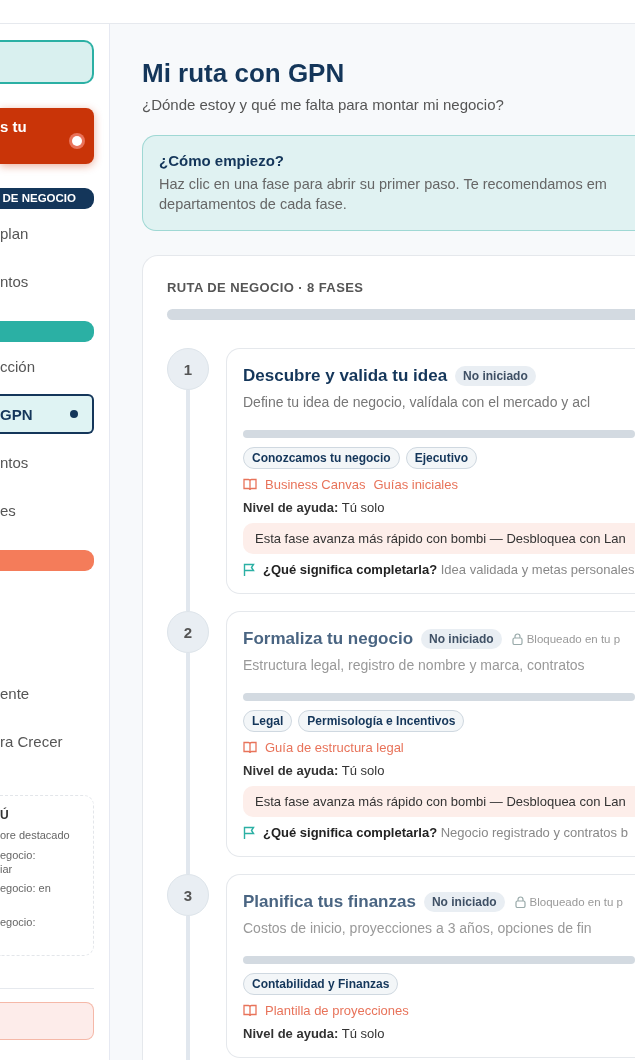 Image resolution: width=635 pixels, height=1060 pixels. Describe the element at coordinates (329, 902) in the screenshot. I see `phase-title: Planifica tus finanzas` at that location.